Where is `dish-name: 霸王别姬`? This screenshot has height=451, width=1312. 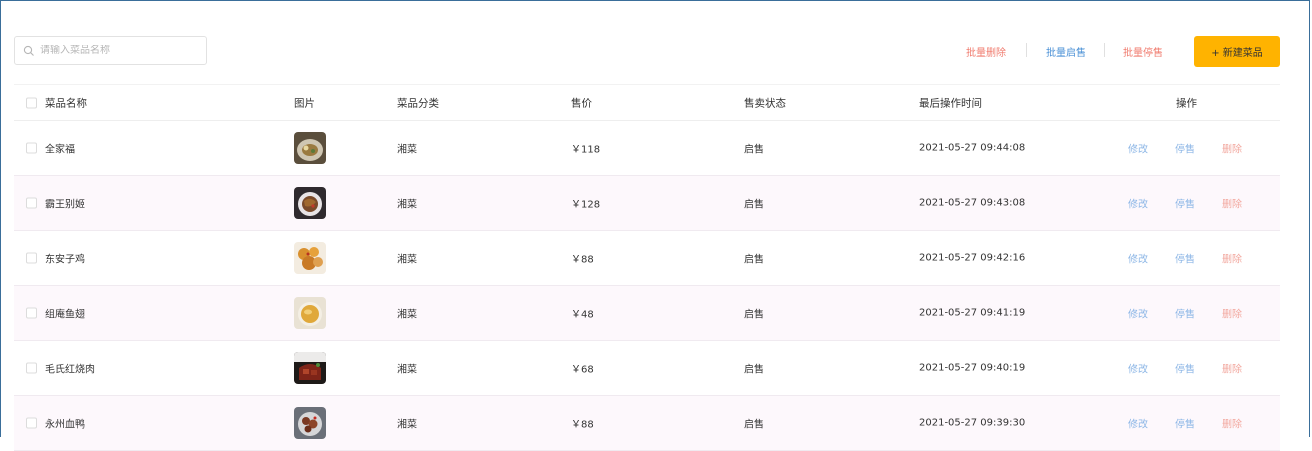 dish-name: 霸王别姬 is located at coordinates (65, 205).